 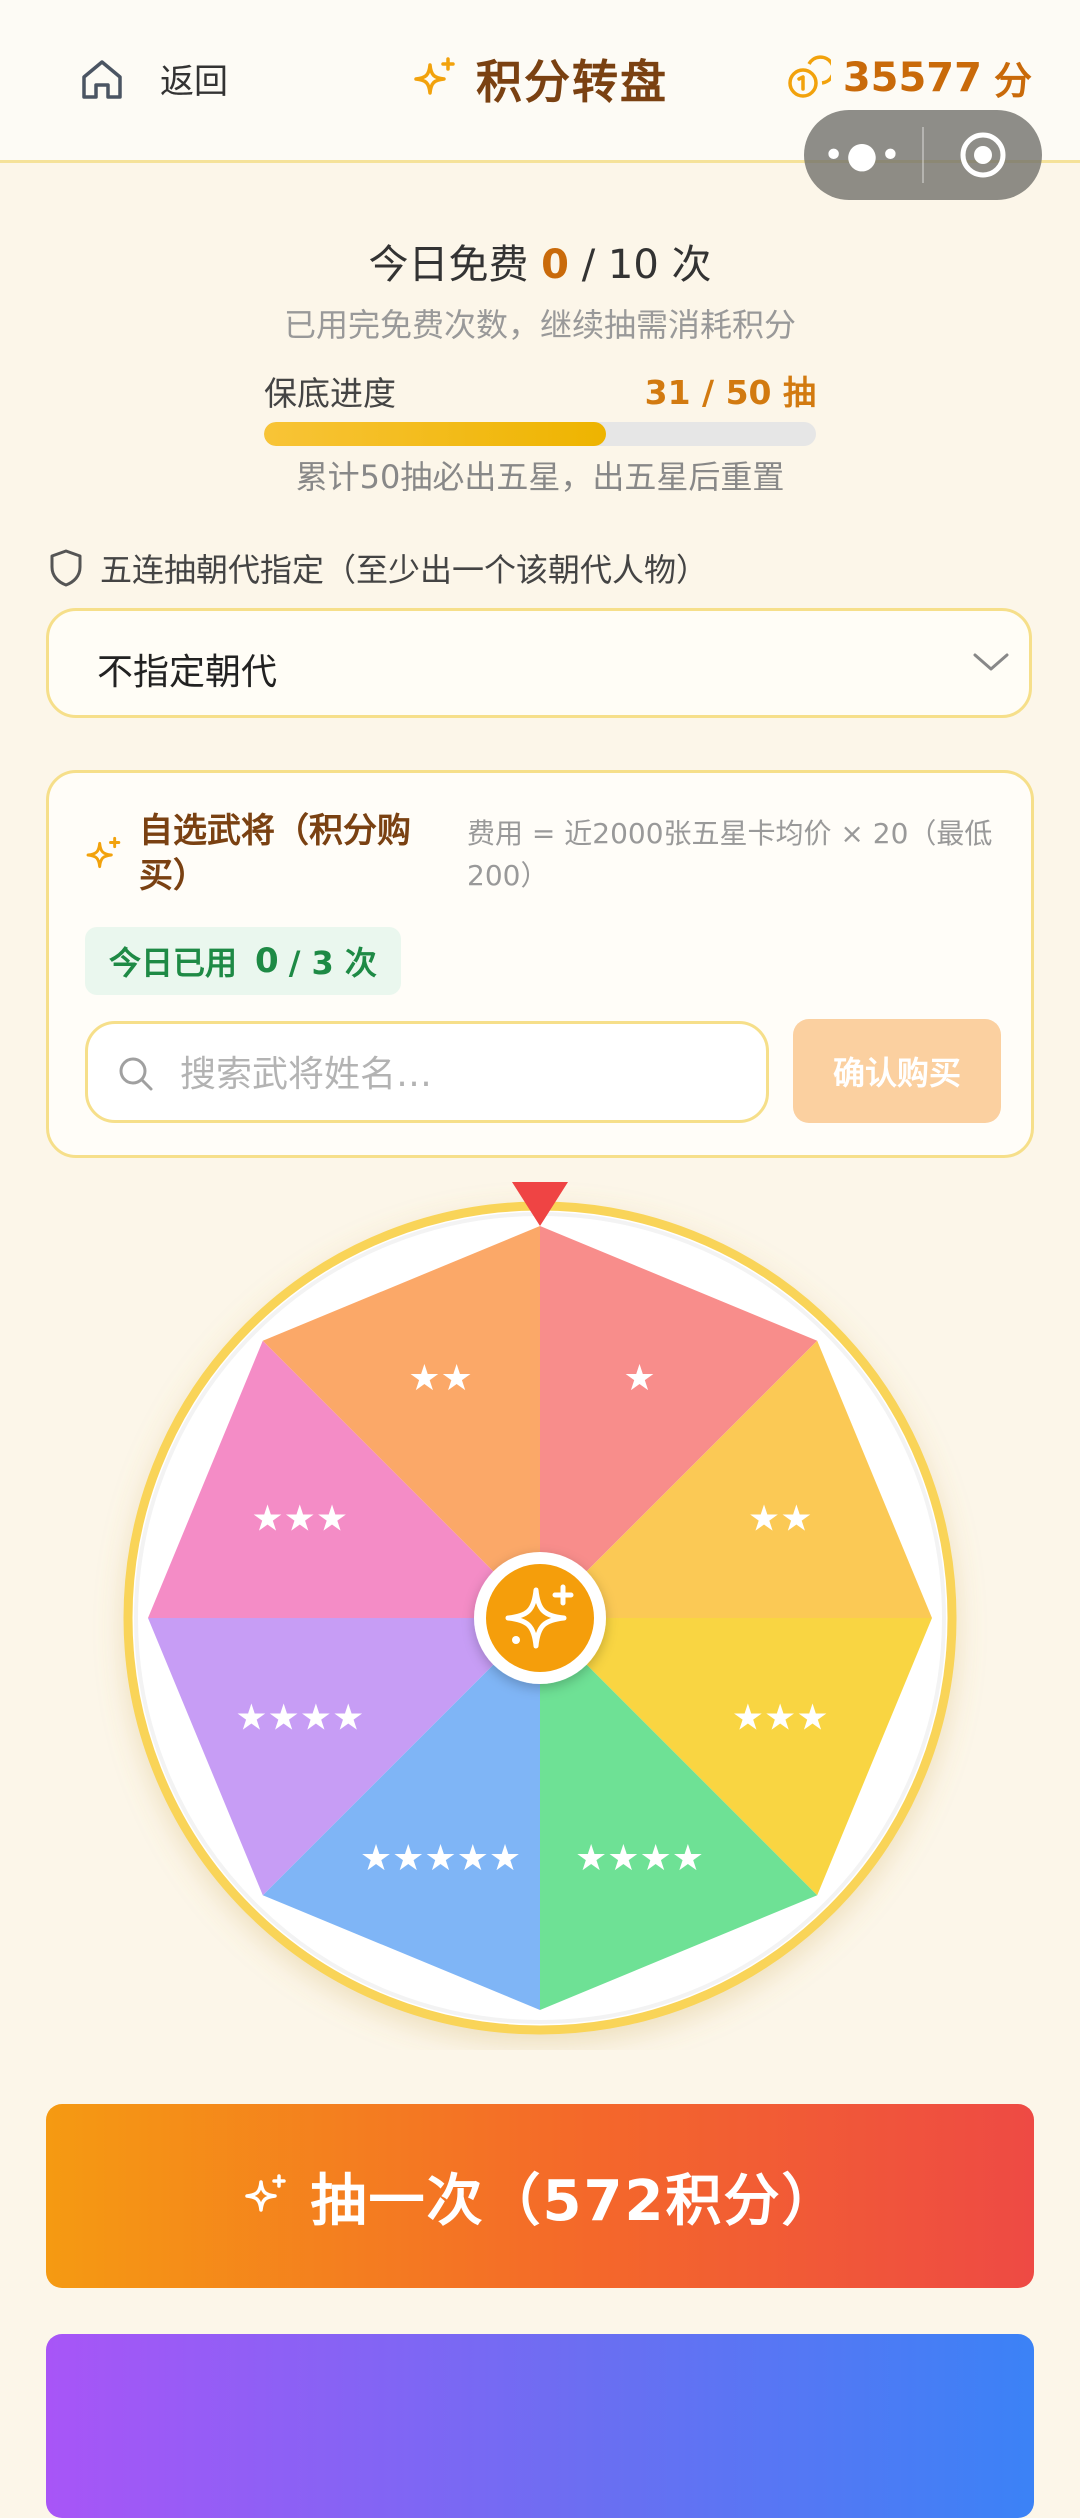 I want to click on wheel-segment-label: ★, so click(x=639, y=1378).